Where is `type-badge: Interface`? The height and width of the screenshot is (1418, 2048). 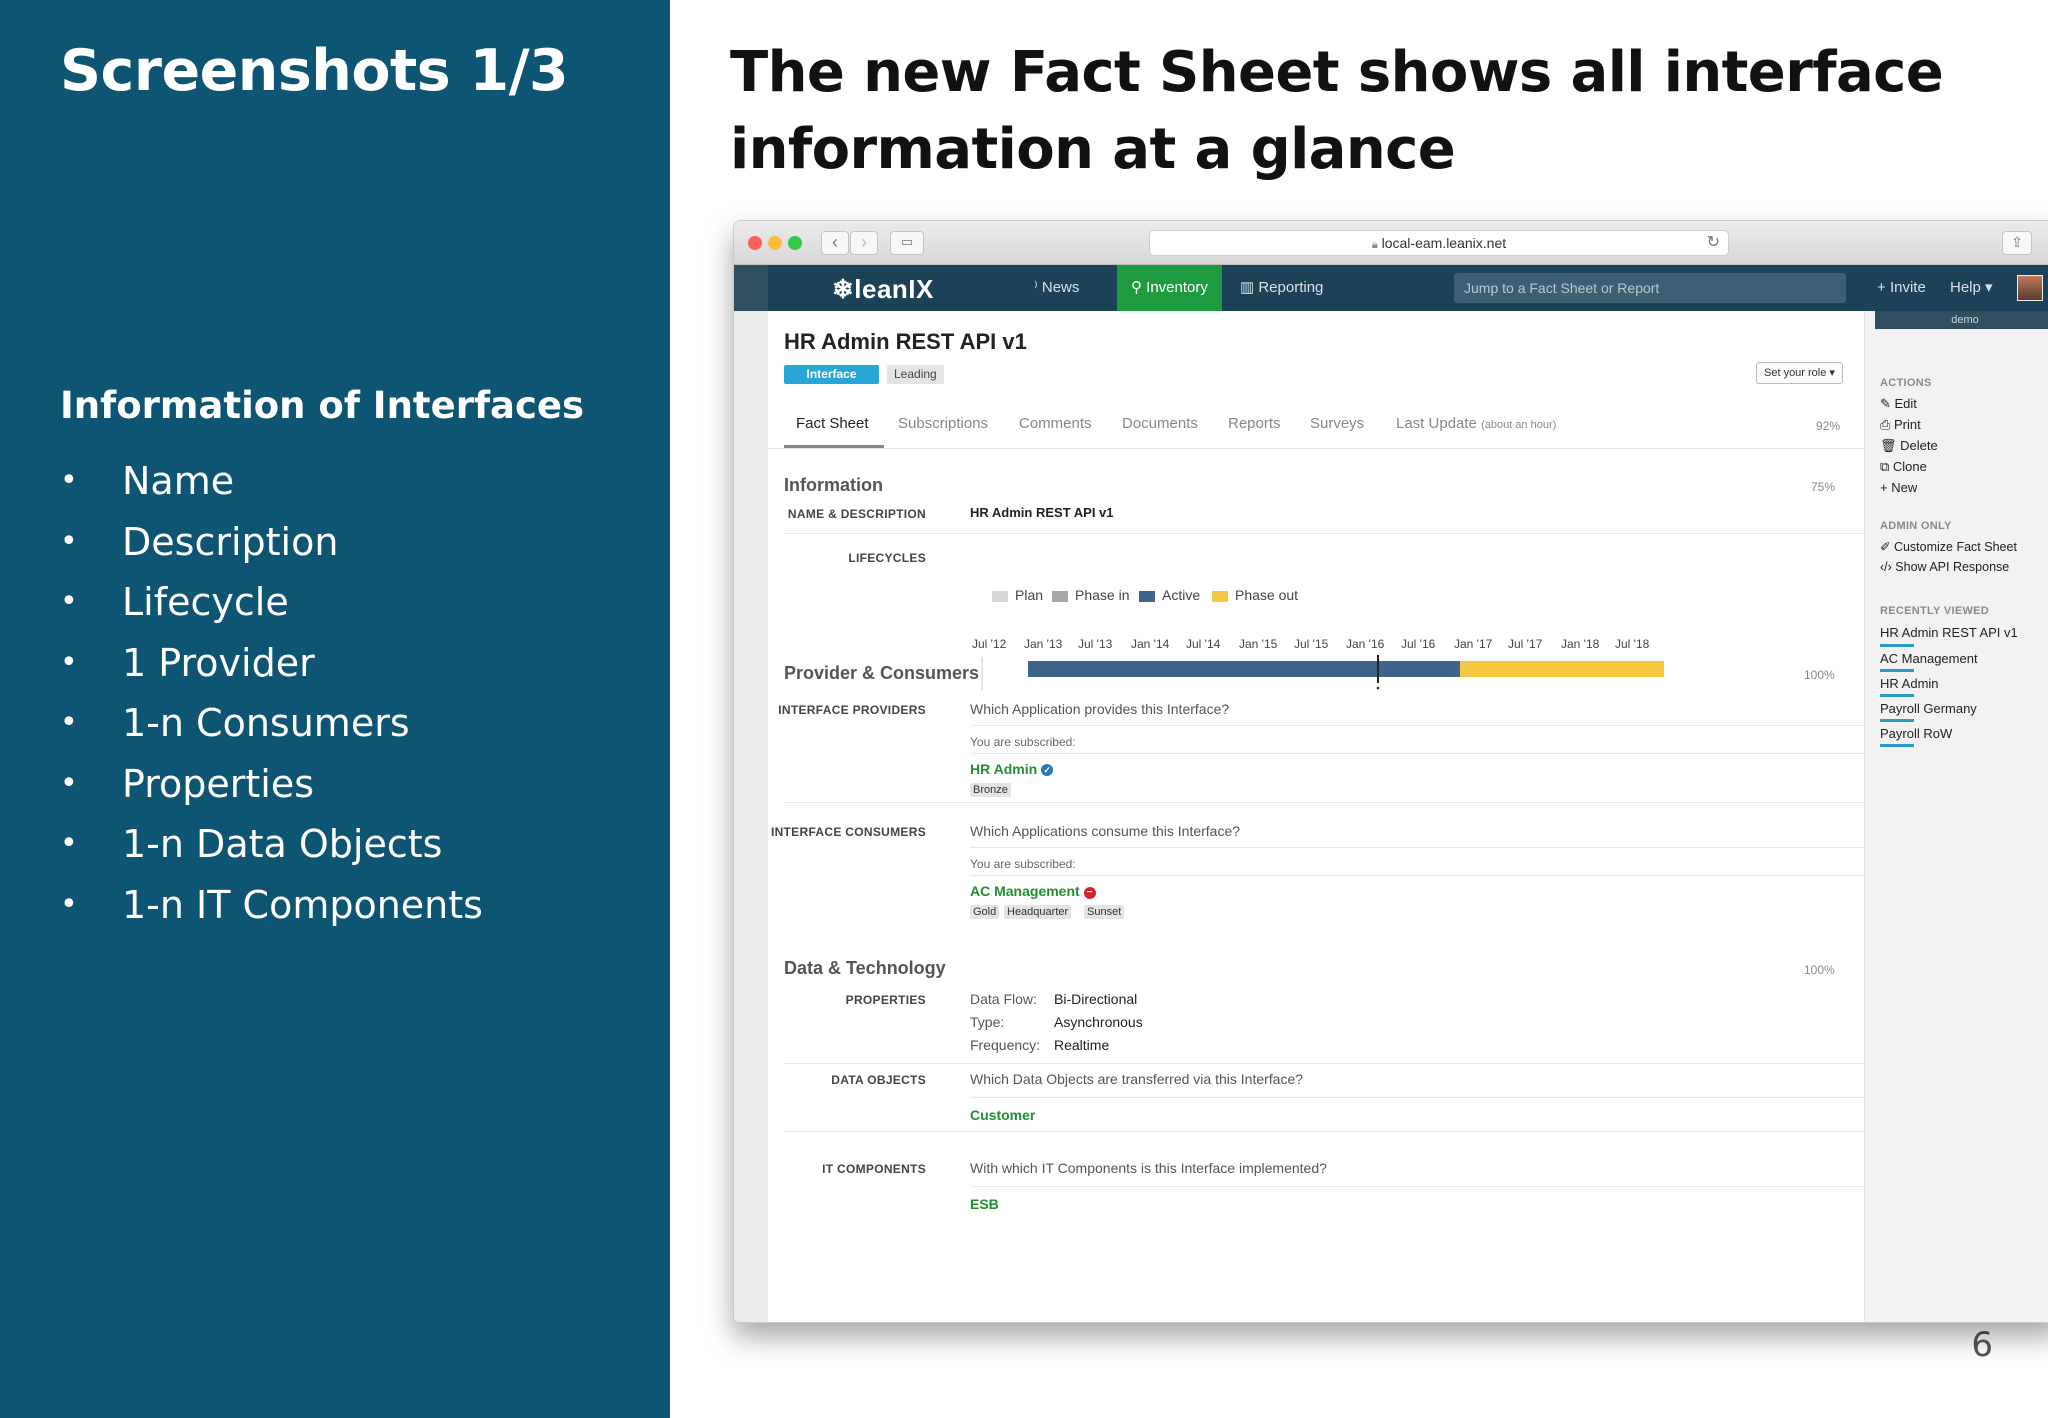 type-badge: Interface is located at coordinates (831, 374).